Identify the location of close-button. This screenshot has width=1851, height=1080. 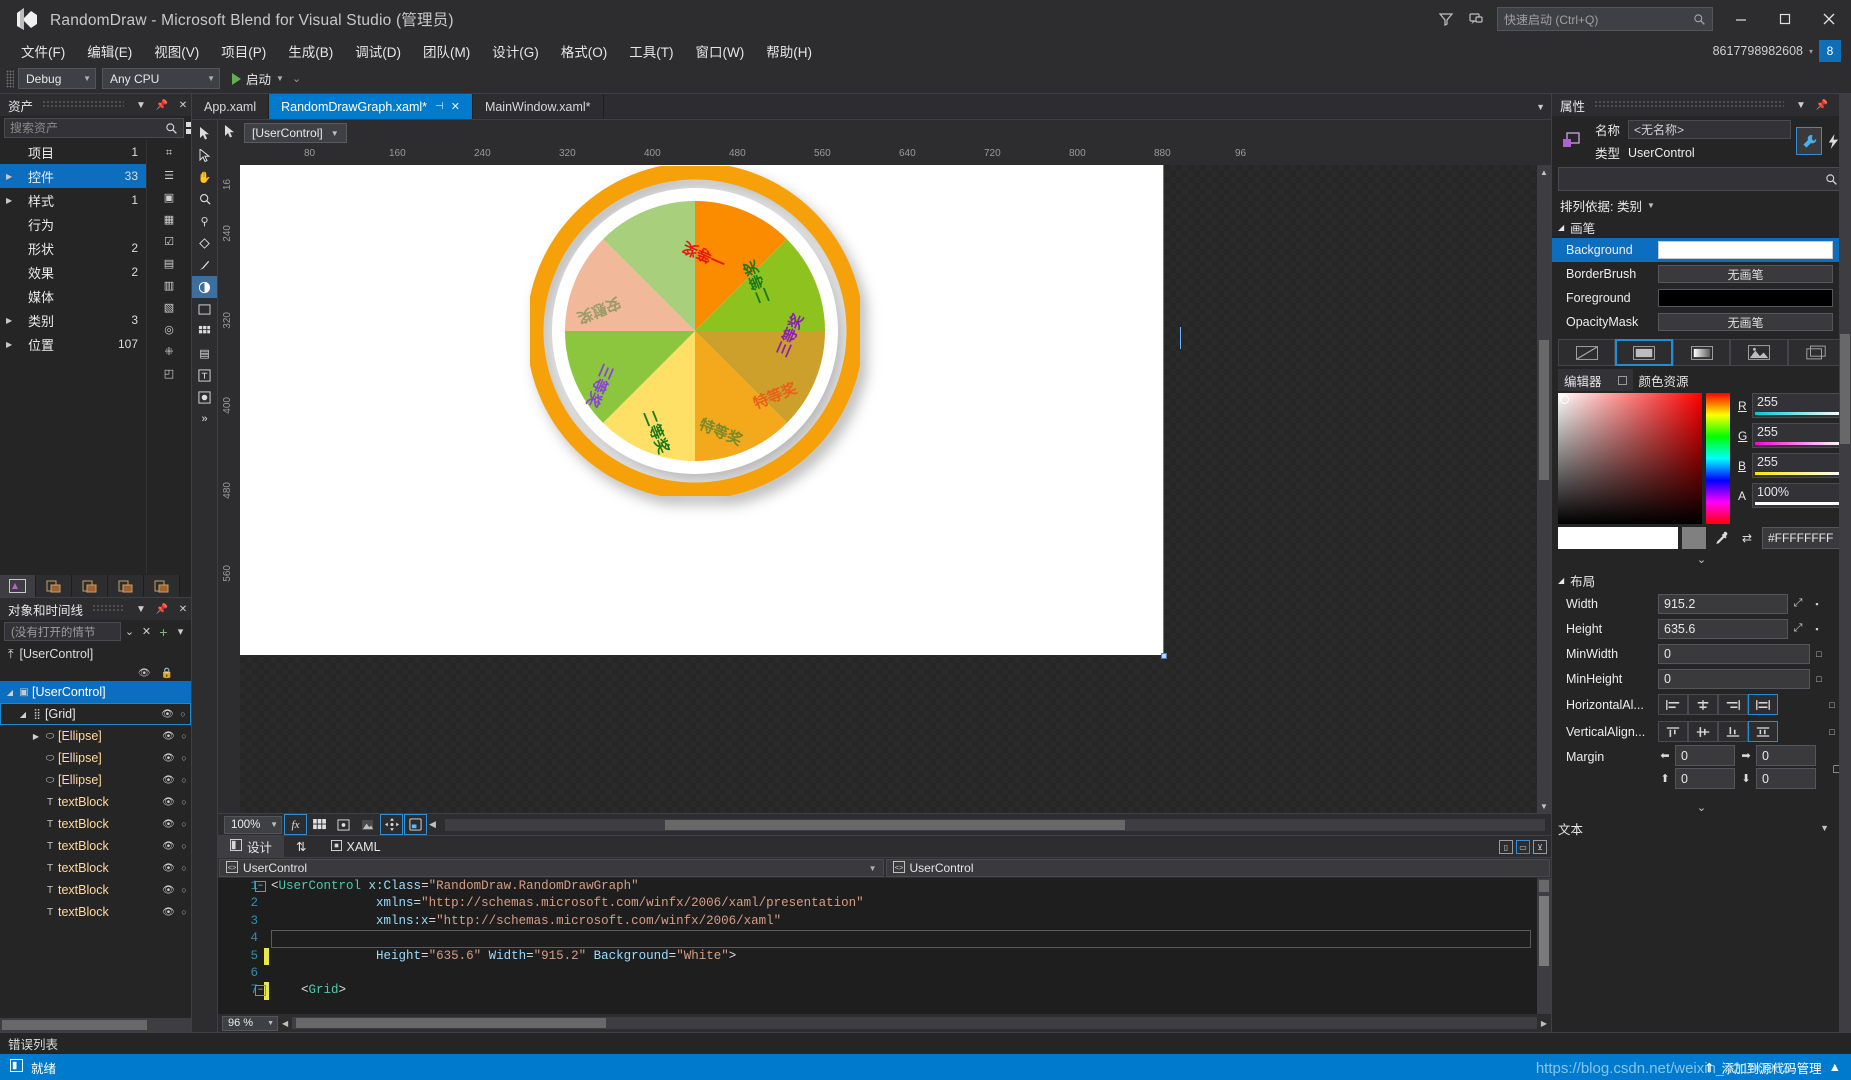
(1829, 19).